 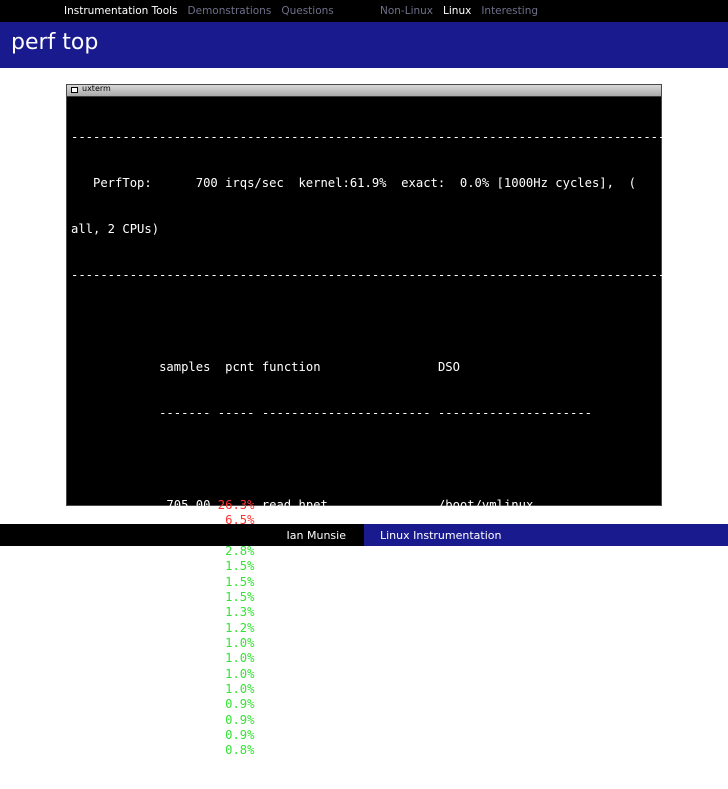 What do you see at coordinates (335, 750) in the screenshot?
I see `function-name: stop_critical_timing` at bounding box center [335, 750].